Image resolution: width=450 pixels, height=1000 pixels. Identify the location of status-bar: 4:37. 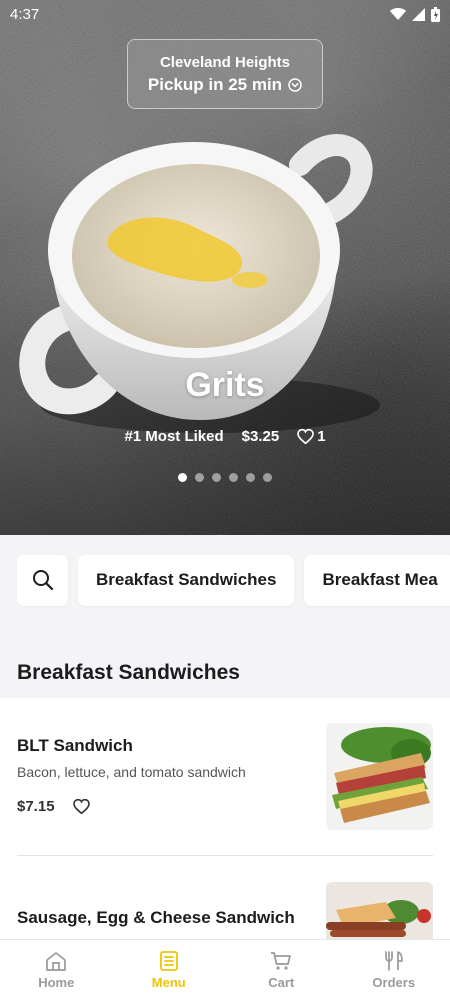
(225, 14).